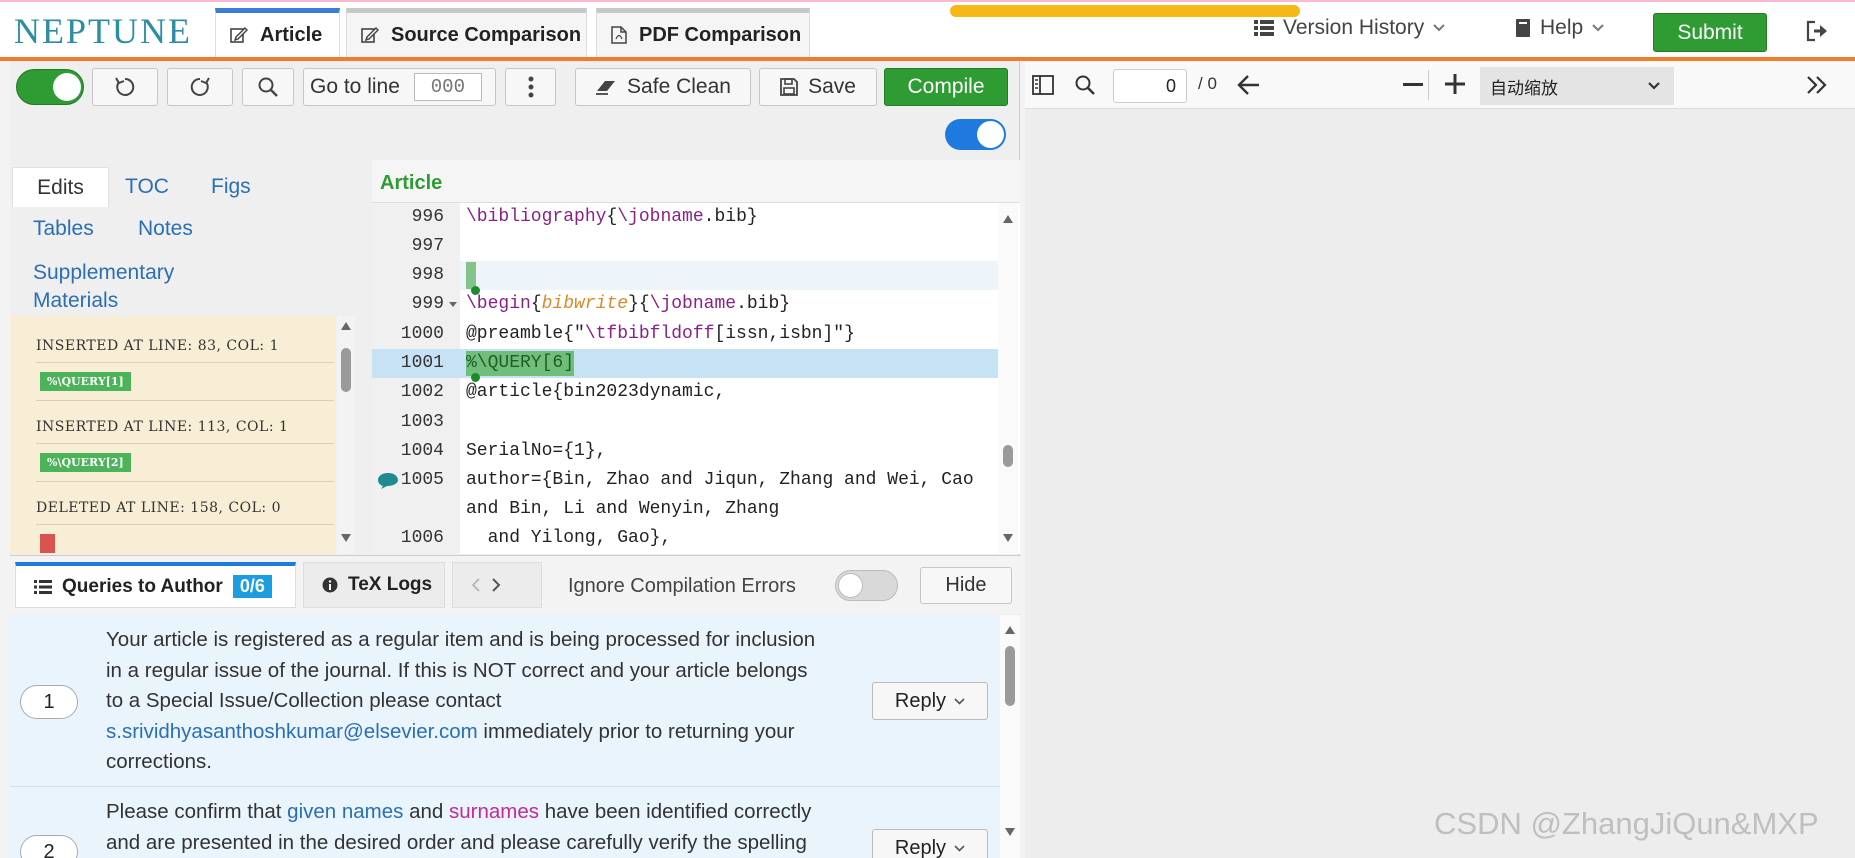 This screenshot has width=1855, height=858. What do you see at coordinates (1818, 31) in the screenshot?
I see `logout-icon` at bounding box center [1818, 31].